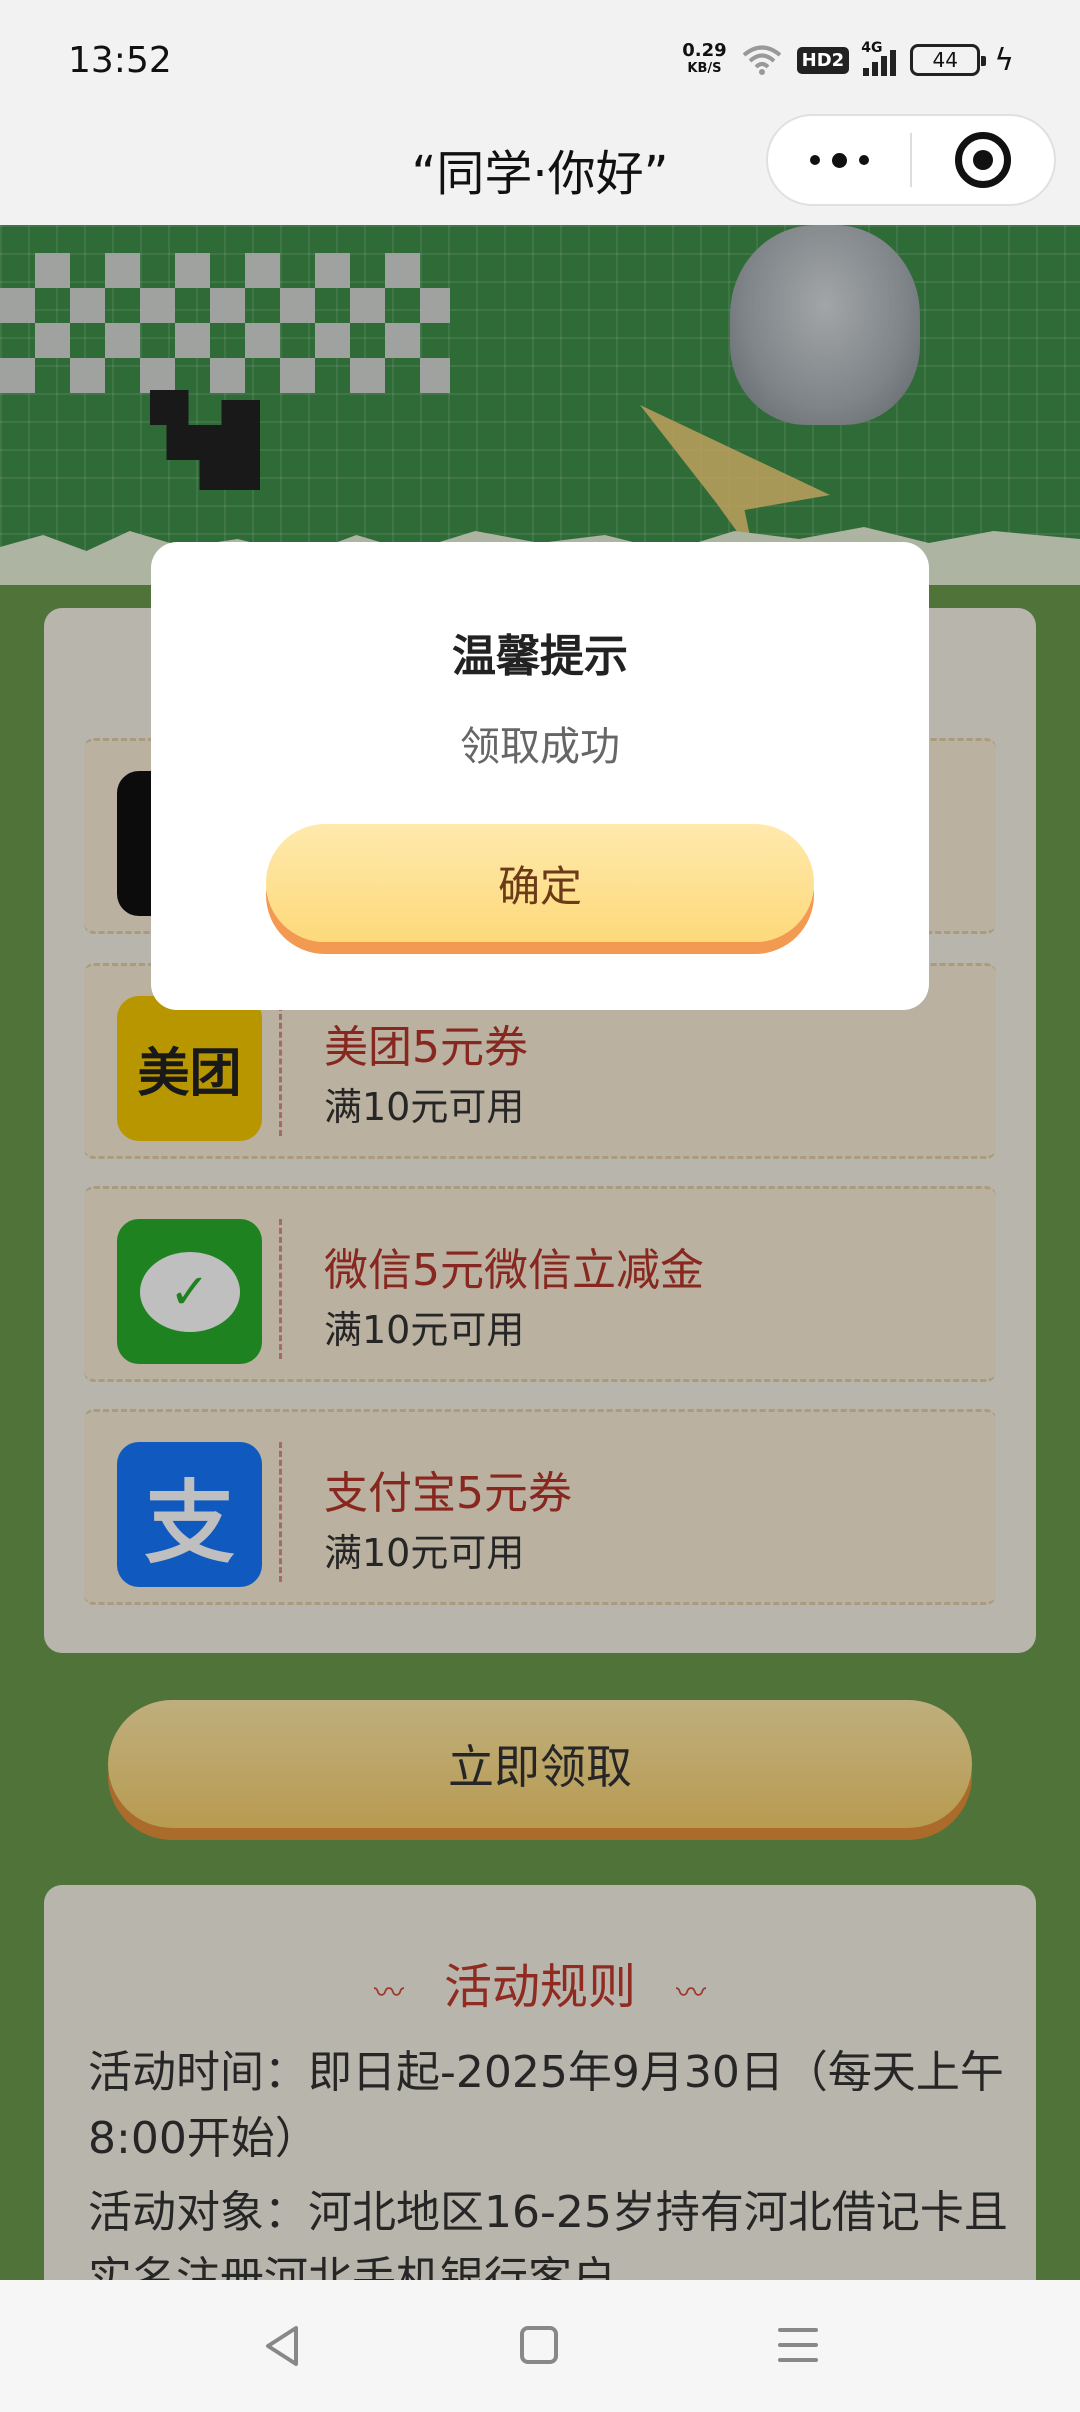  What do you see at coordinates (823, 60) in the screenshot?
I see `hd-icon: HD2` at bounding box center [823, 60].